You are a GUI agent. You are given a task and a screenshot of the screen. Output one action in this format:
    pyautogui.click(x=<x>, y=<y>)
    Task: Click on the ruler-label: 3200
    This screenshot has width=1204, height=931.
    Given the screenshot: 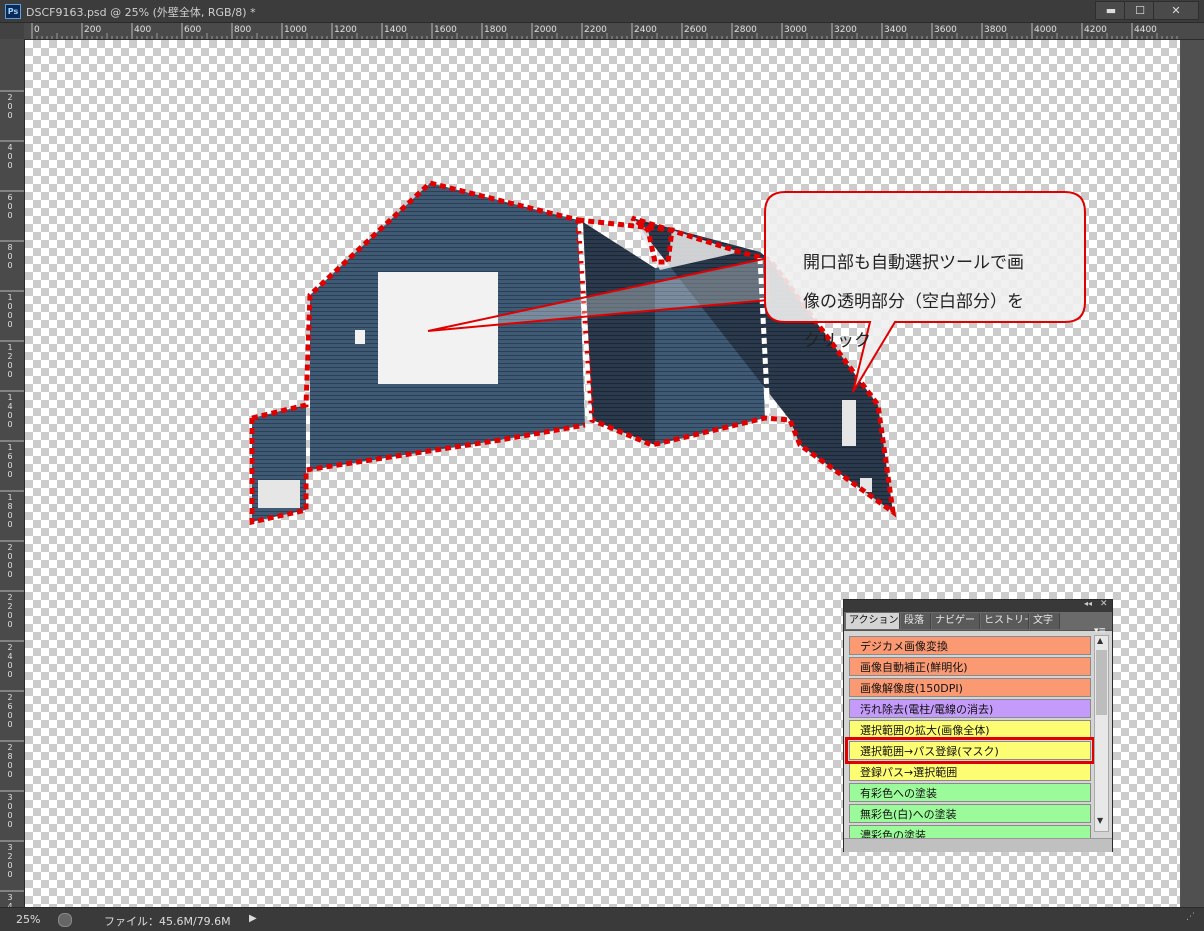 What is the action you would take?
    pyautogui.click(x=845, y=30)
    